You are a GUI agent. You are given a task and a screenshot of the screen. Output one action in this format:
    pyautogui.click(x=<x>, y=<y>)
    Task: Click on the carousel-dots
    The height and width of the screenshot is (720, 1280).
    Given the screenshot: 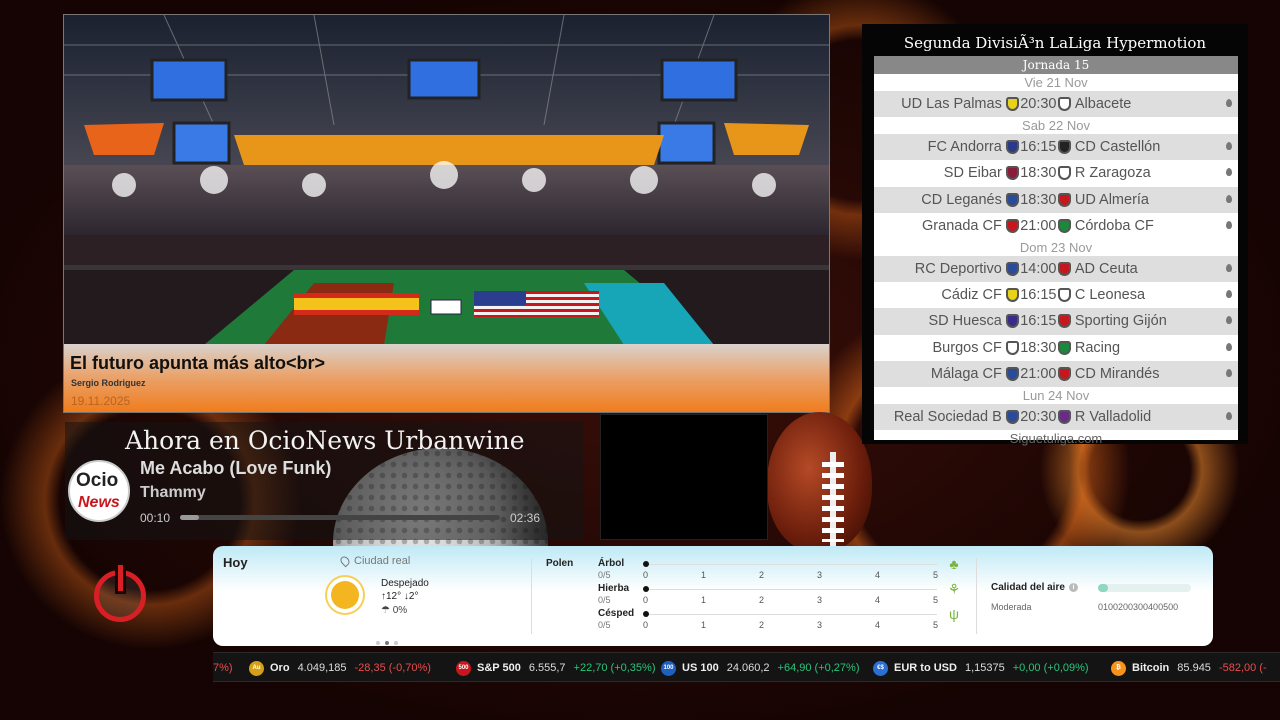 What is the action you would take?
    pyautogui.click(x=389, y=641)
    